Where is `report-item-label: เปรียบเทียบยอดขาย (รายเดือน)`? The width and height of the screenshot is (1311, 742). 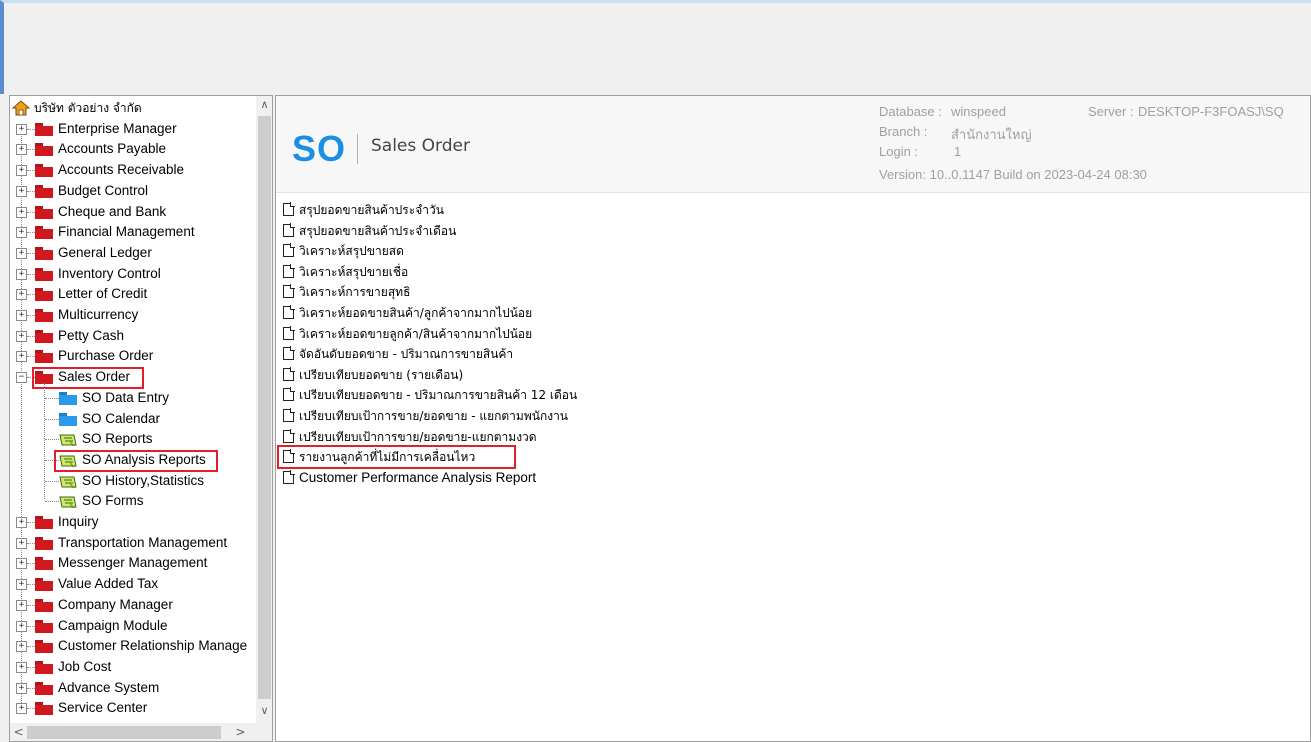 report-item-label: เปรียบเทียบยอดขาย (รายเดือน) is located at coordinates (381, 374).